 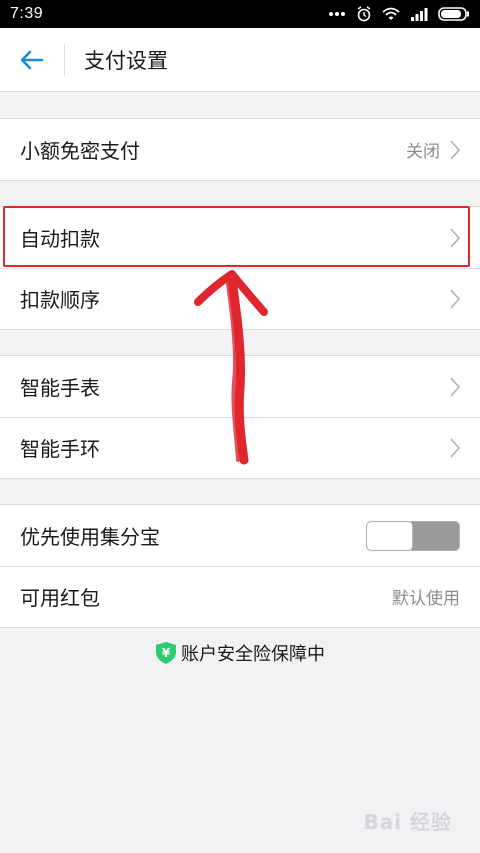 I want to click on safety-text: 账户安全险保障中, so click(x=253, y=654).